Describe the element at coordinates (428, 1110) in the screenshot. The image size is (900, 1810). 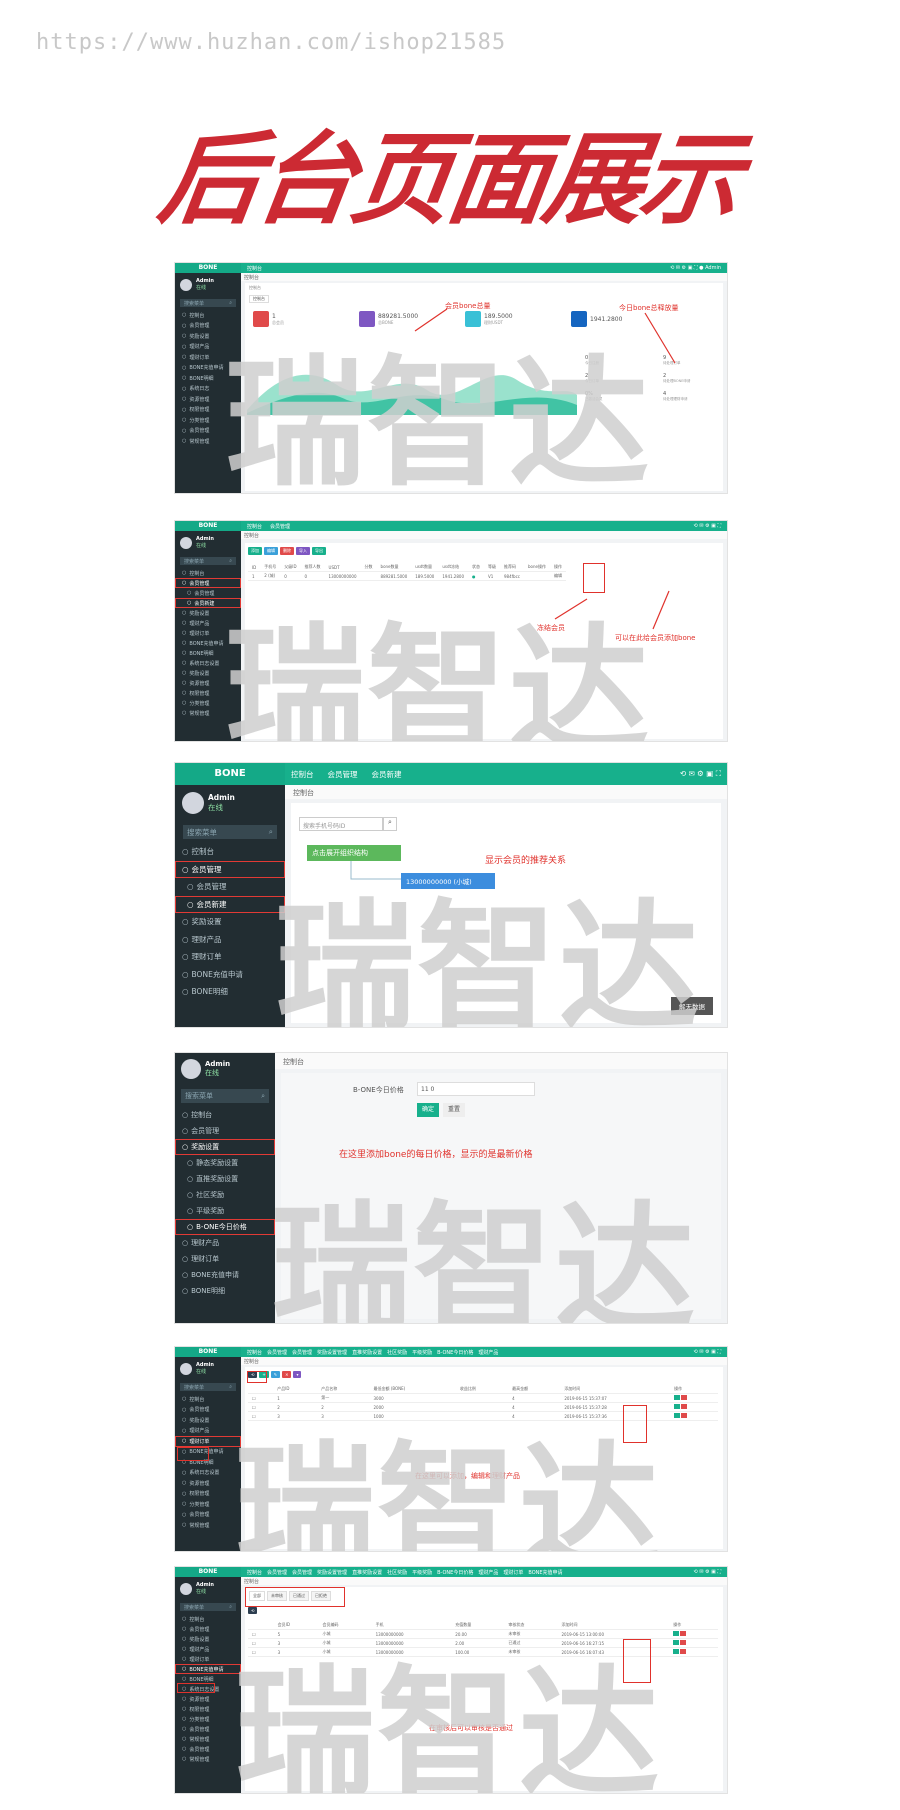
I see `confirm-button: 确定` at that location.